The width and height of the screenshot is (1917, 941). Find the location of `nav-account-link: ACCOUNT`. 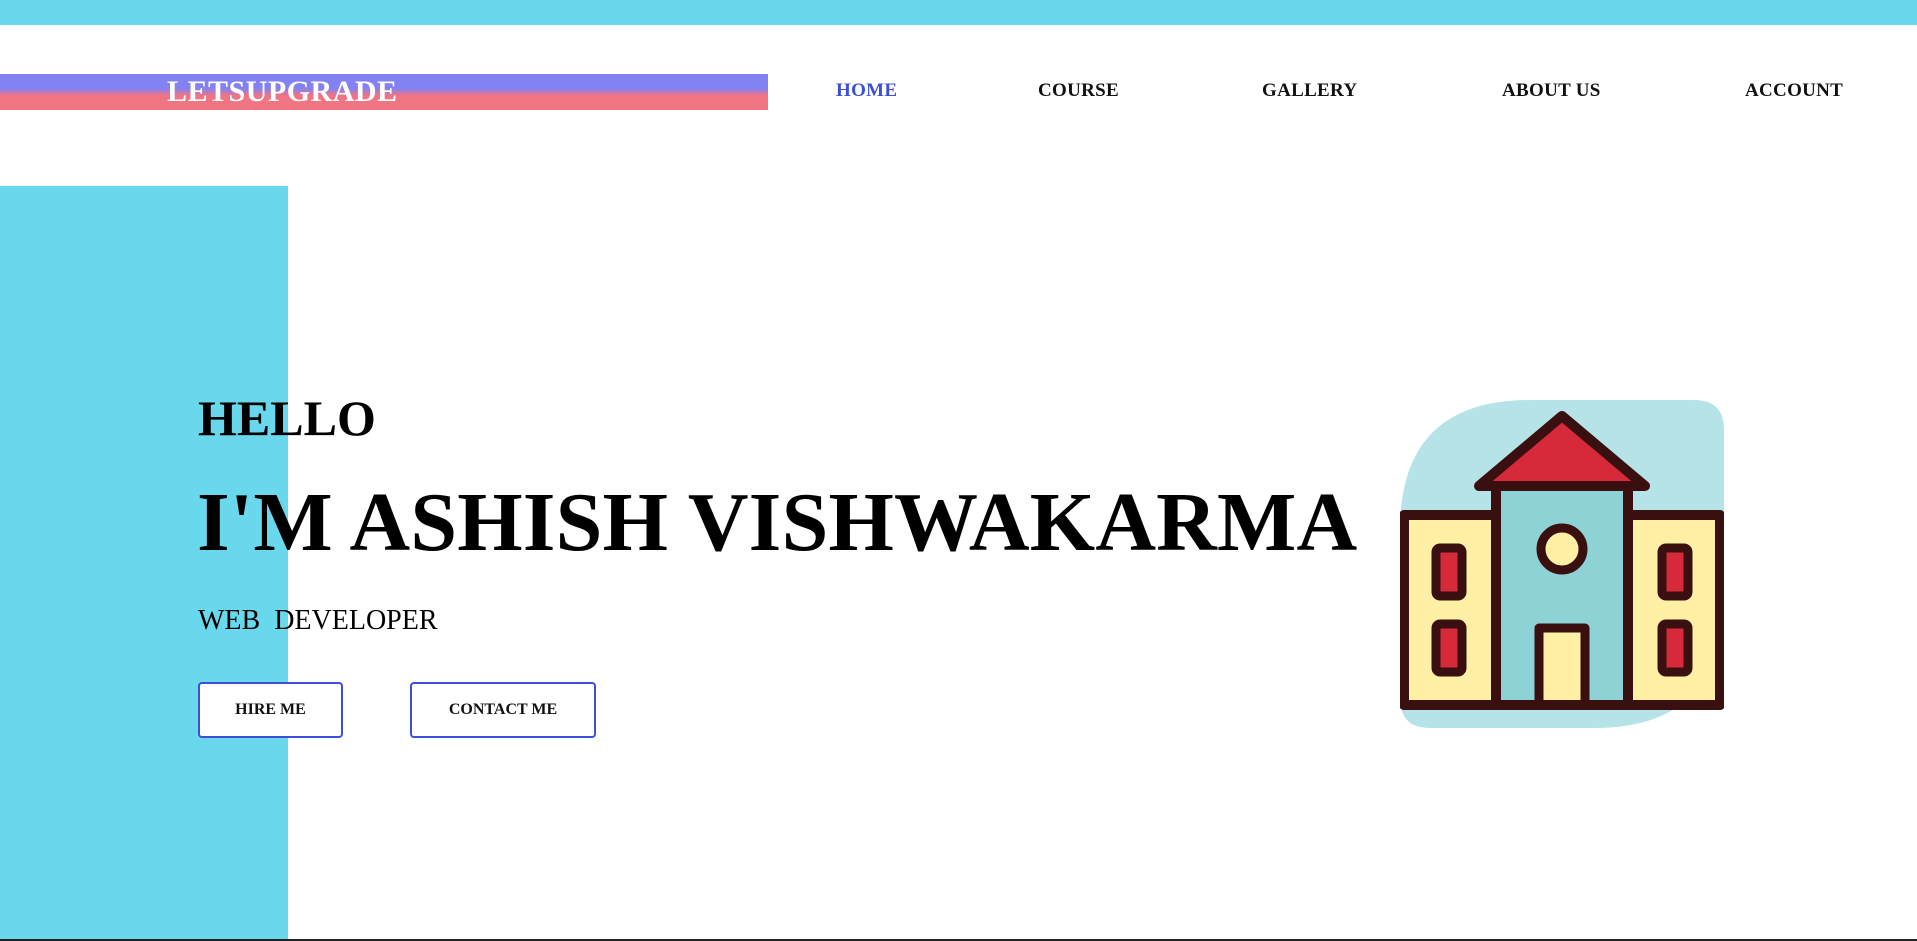

nav-account-link: ACCOUNT is located at coordinates (1794, 91).